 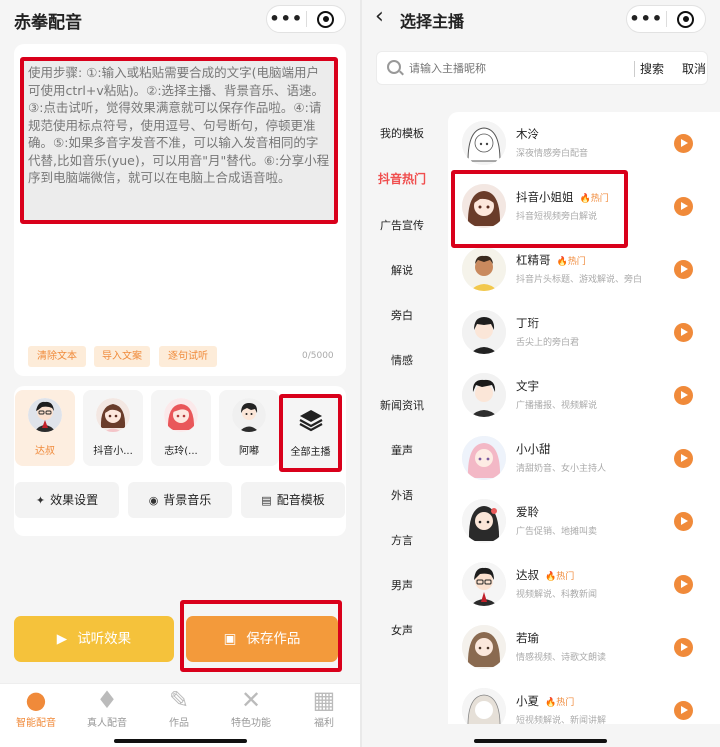 I want to click on anchor-item-adu: 阿嘟, so click(x=249, y=428).